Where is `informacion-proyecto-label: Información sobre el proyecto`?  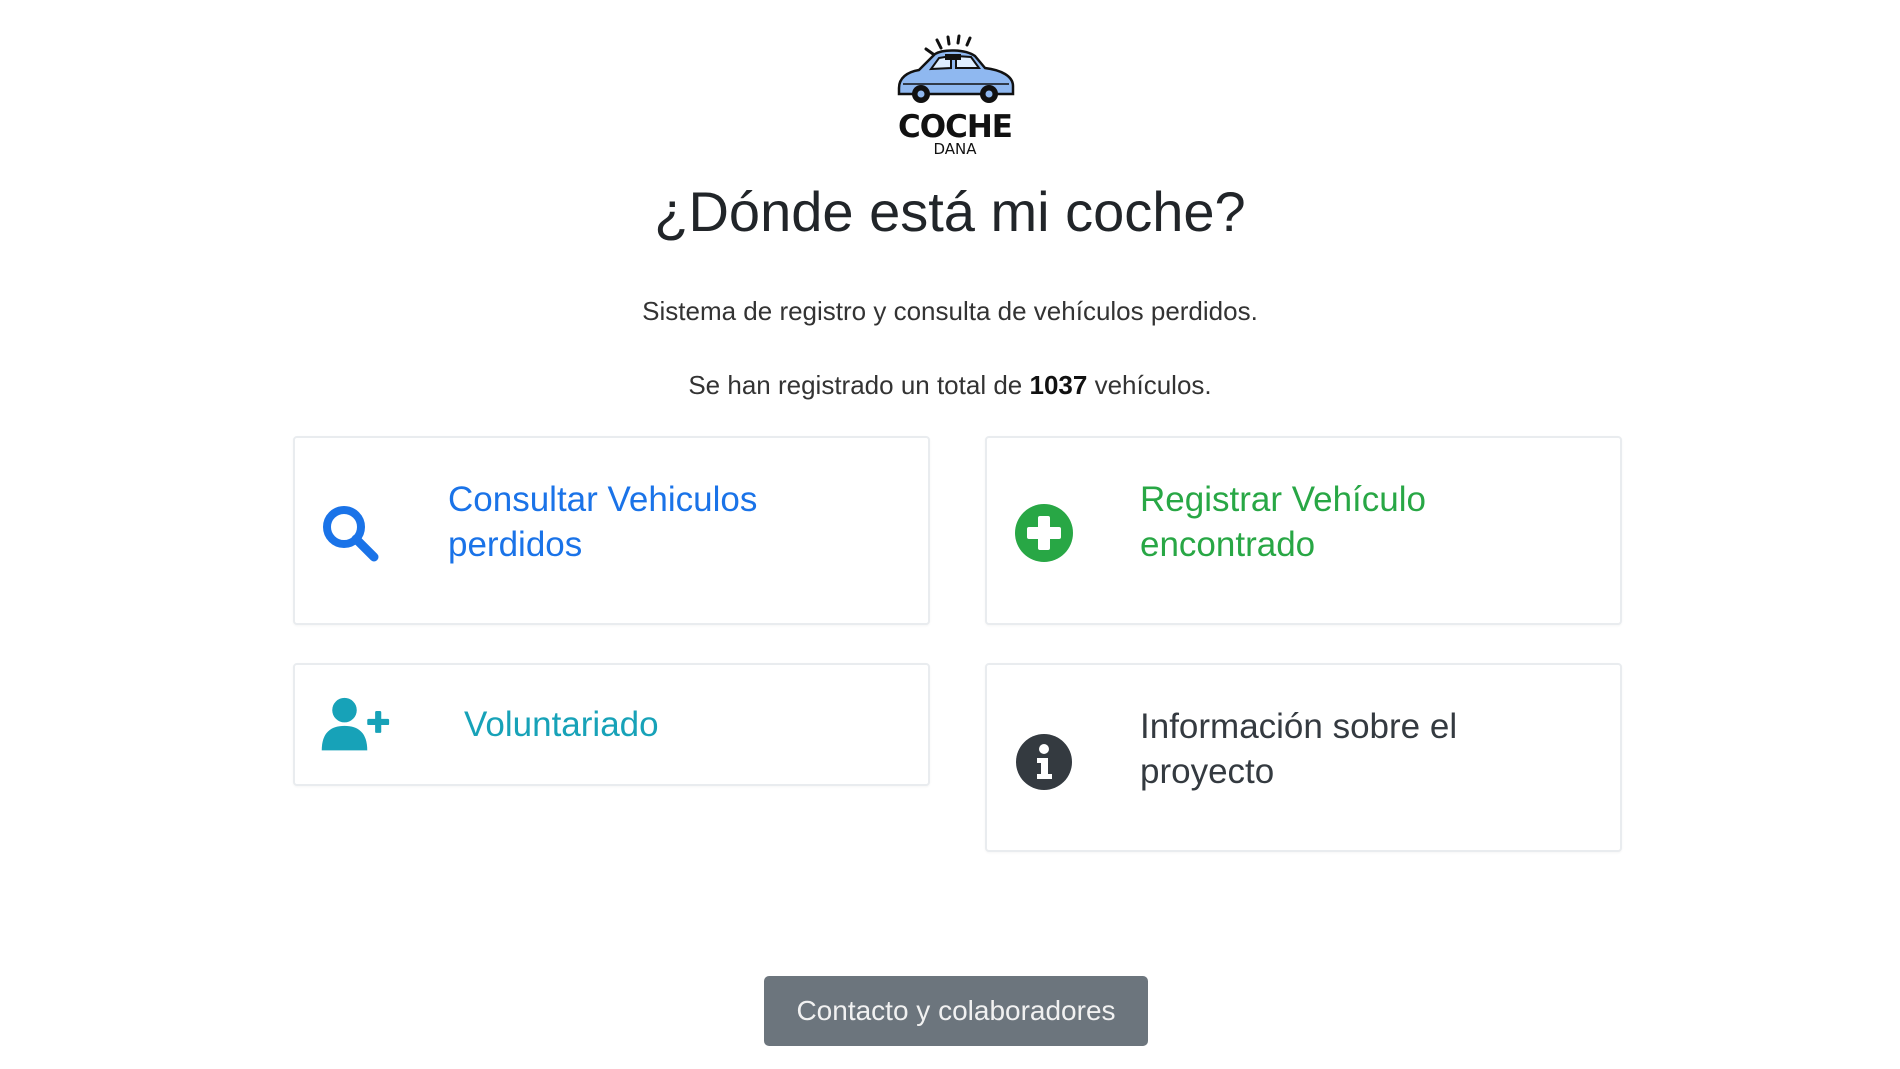
informacion-proyecto-label: Información sobre el proyecto is located at coordinates (1298, 750).